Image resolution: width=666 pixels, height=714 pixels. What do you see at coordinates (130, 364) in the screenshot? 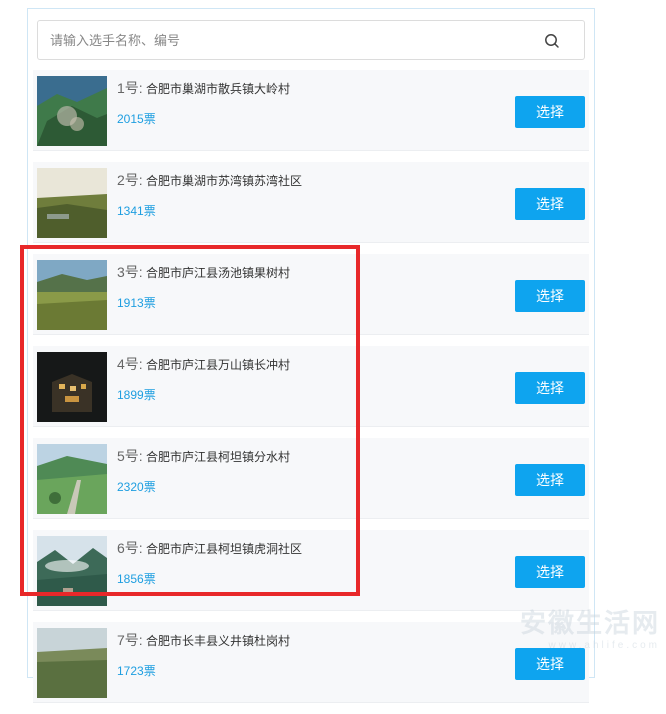
I see `candidate-number: 4号:` at bounding box center [130, 364].